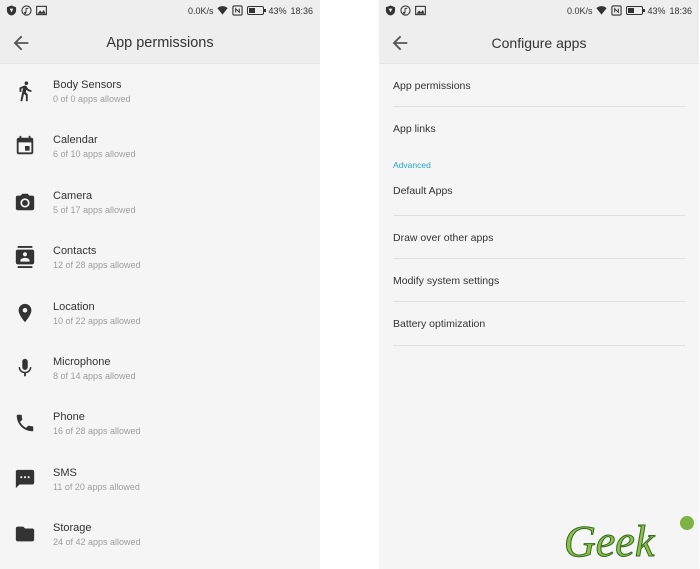  Describe the element at coordinates (72, 528) in the screenshot. I see `permission-name: Storage` at that location.